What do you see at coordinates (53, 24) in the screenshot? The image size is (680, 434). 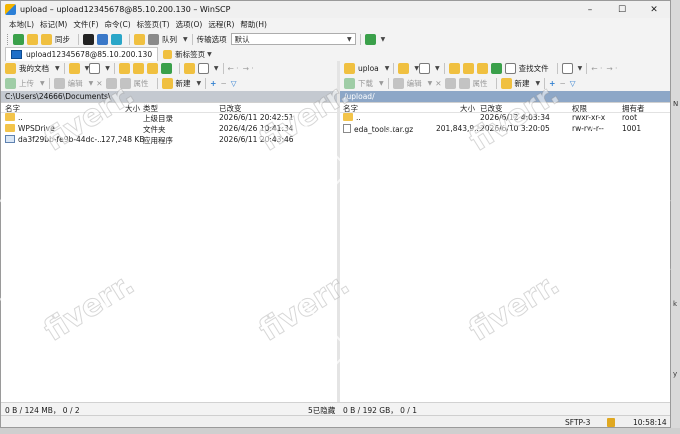 I see `menu-mark: 标记(M)` at bounding box center [53, 24].